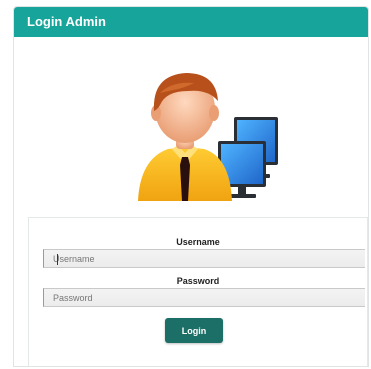 This screenshot has height=369, width=371. Describe the element at coordinates (198, 242) in the screenshot. I see `username-label: Username` at that location.